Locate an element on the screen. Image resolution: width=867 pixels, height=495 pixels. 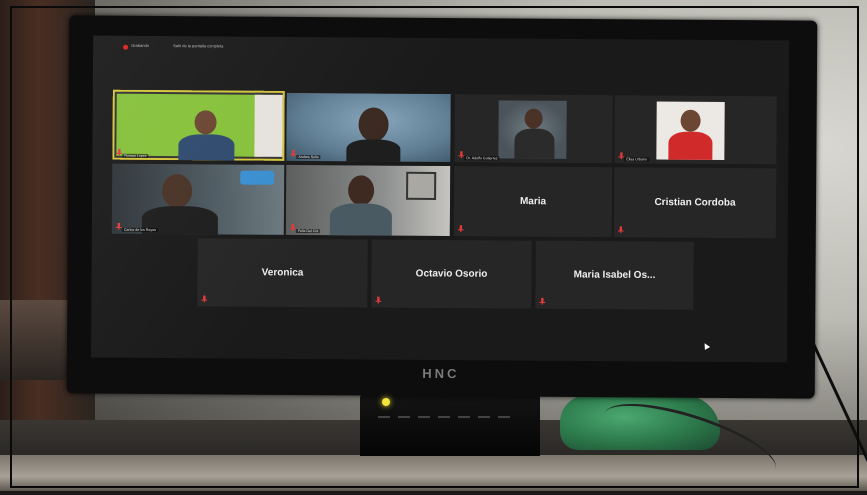
video-background-wall is located at coordinates (268, 125).